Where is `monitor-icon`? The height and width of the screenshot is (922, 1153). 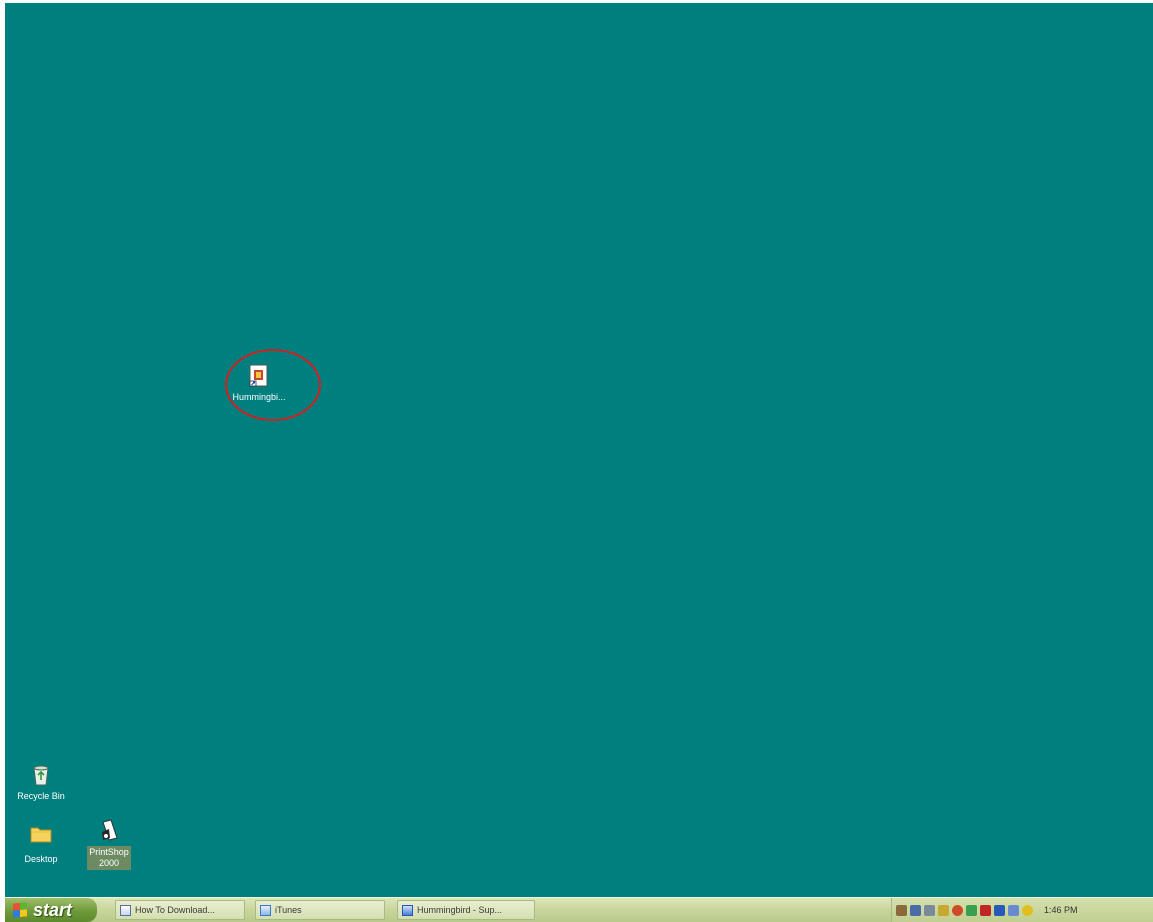 monitor-icon is located at coordinates (915, 910).